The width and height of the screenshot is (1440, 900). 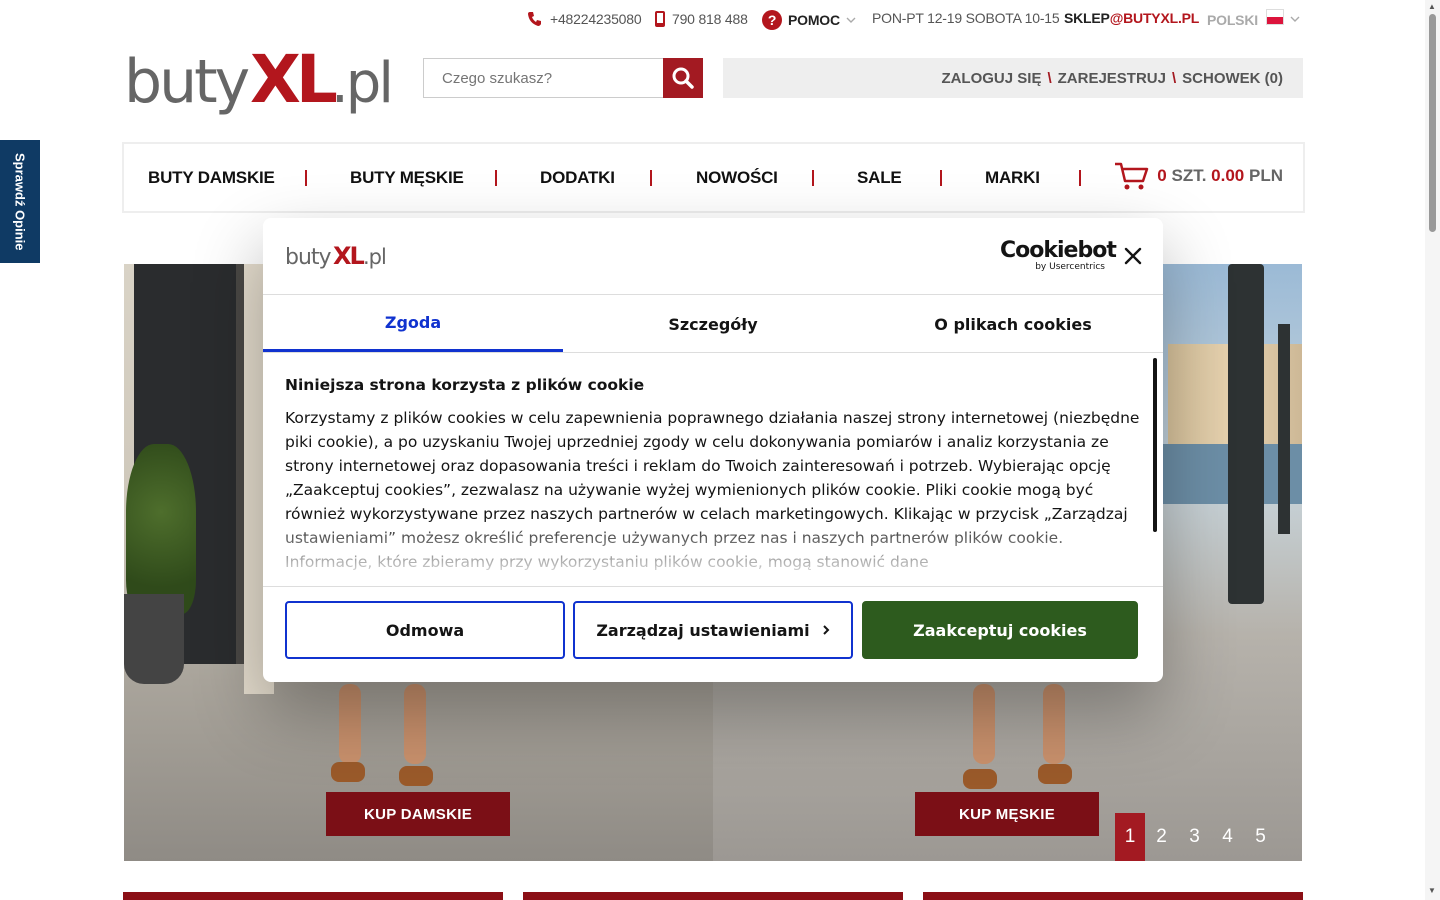 What do you see at coordinates (425, 630) in the screenshot?
I see `deny-button: Odmowa` at bounding box center [425, 630].